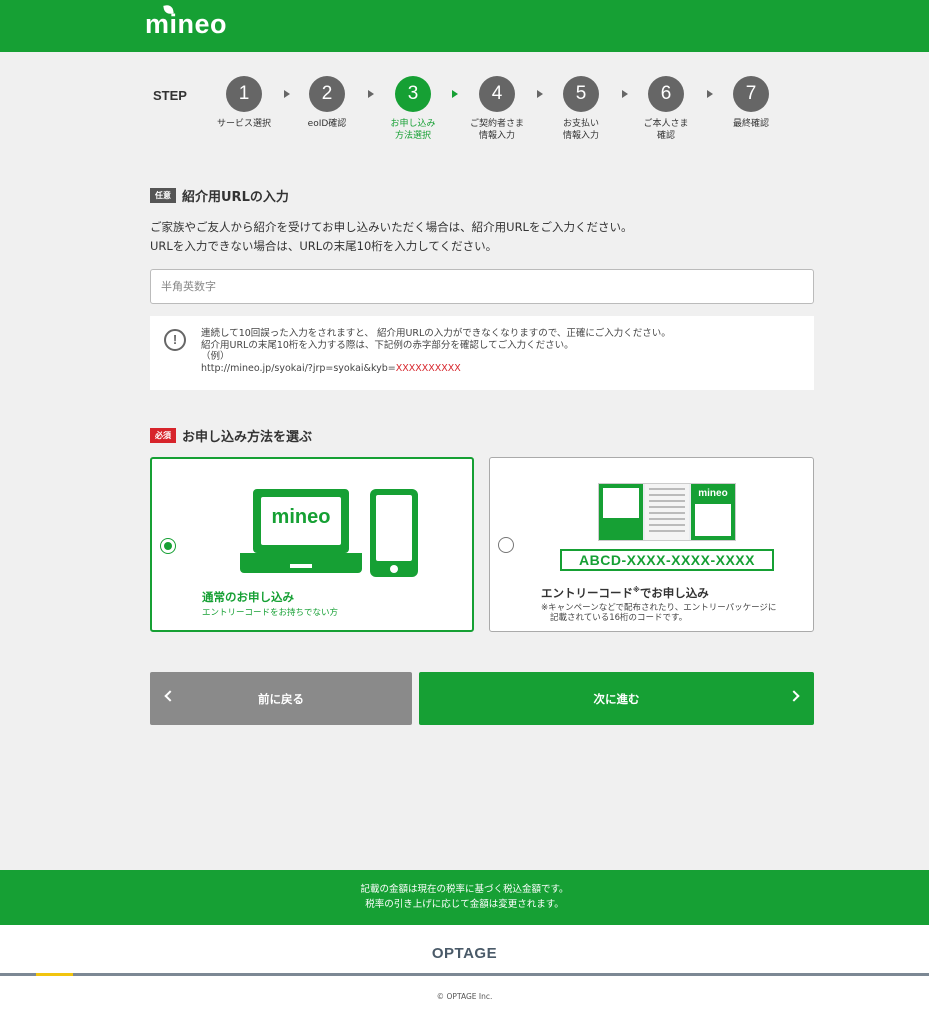 The image size is (929, 1024). I want to click on entry-code-title-main: エントリーコード, so click(587, 593).